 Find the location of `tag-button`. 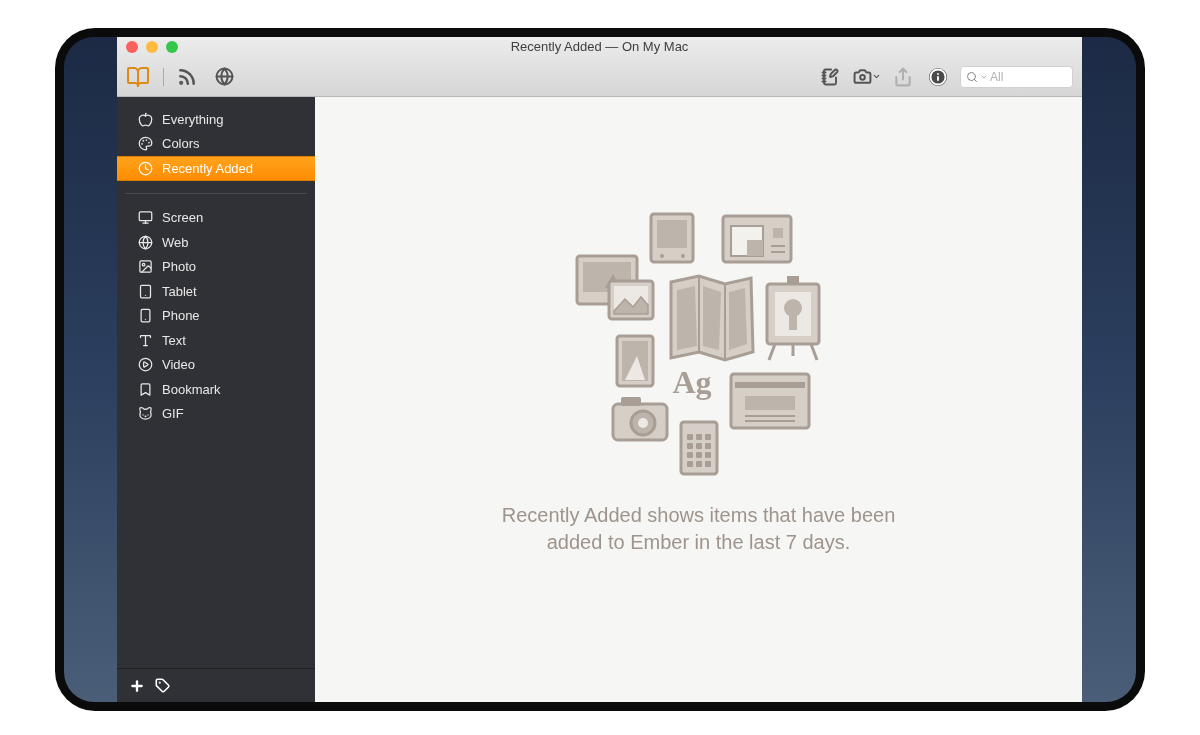

tag-button is located at coordinates (162, 685).